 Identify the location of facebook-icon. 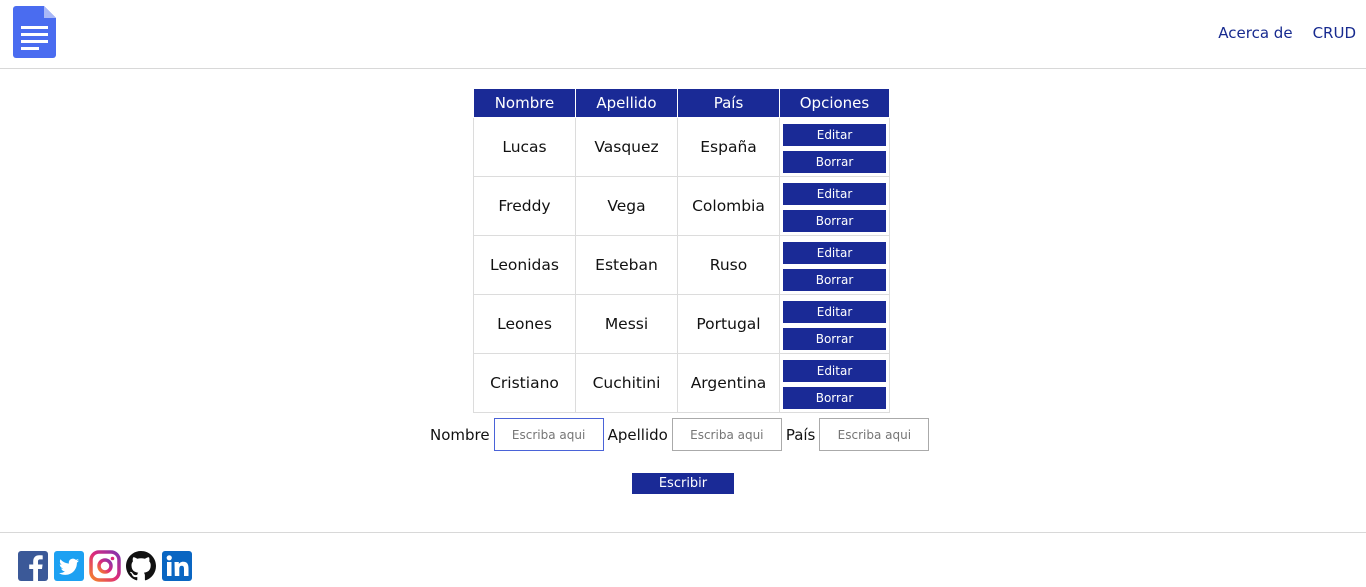
(33, 566).